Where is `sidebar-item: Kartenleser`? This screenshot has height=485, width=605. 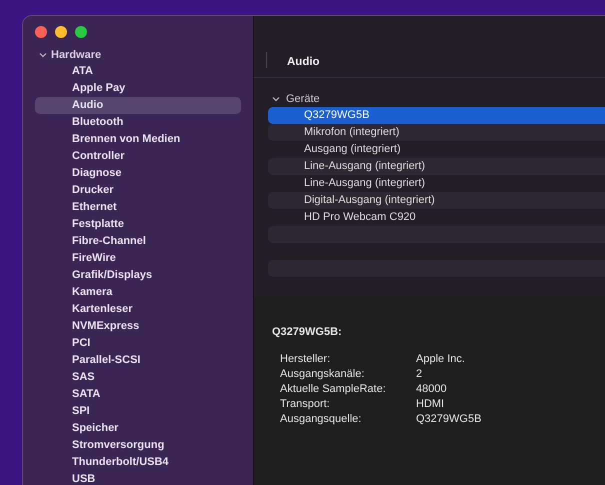
sidebar-item: Kartenleser is located at coordinates (138, 309).